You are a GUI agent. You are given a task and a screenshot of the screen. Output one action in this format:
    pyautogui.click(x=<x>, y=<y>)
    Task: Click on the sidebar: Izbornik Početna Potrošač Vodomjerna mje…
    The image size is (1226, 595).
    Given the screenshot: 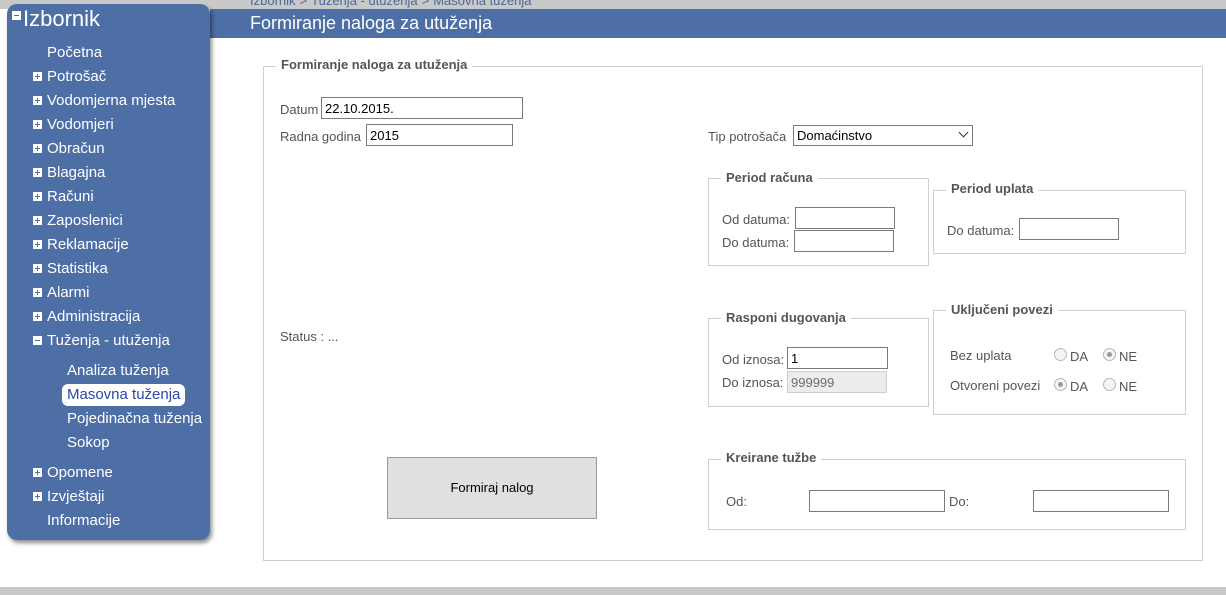 What is the action you would take?
    pyautogui.click(x=108, y=272)
    